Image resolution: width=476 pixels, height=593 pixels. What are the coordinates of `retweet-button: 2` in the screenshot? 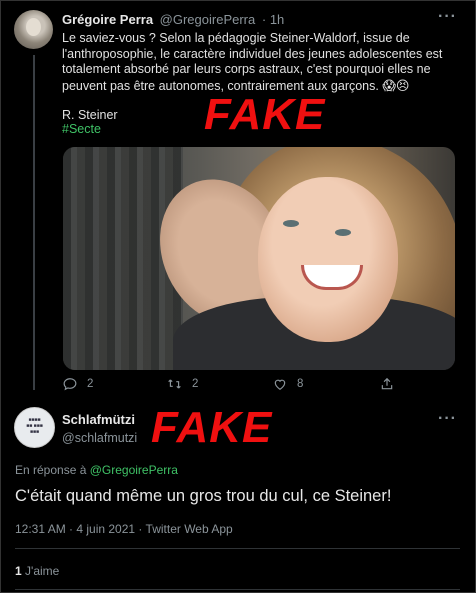 It's located at (182, 384).